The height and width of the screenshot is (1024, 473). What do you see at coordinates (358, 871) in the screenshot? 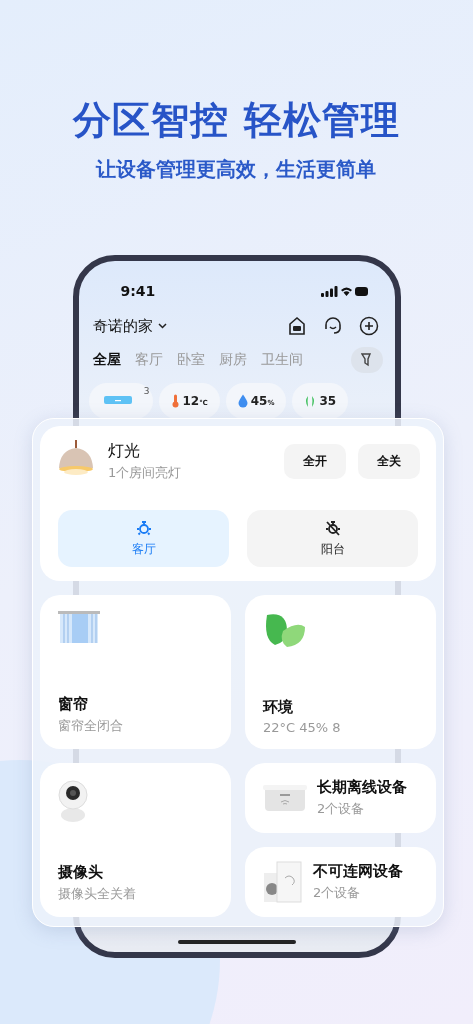
I see `device-title: 不可连网设备` at bounding box center [358, 871].